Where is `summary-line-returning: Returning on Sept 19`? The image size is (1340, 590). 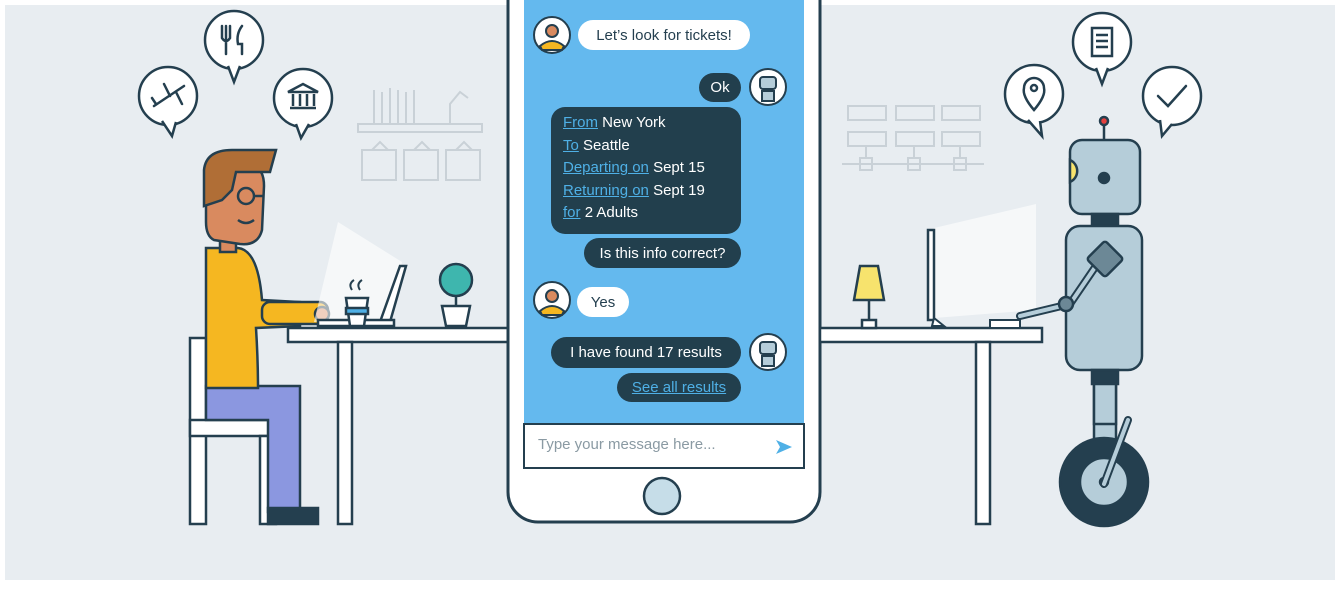
summary-line-returning: Returning on Sept 19 is located at coordinates (646, 191).